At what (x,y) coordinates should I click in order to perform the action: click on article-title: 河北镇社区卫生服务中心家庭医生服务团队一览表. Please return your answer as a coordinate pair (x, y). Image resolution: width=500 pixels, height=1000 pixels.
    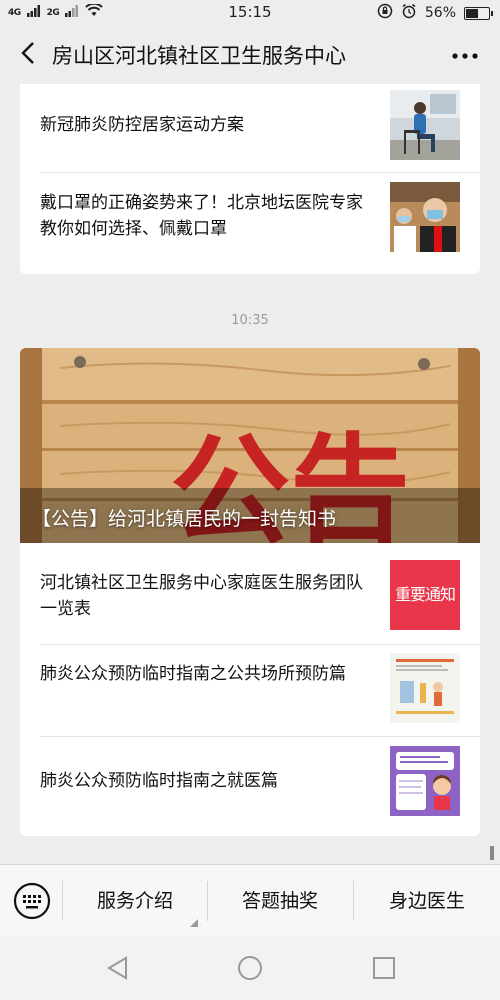
    Looking at the image, I should click on (201, 596).